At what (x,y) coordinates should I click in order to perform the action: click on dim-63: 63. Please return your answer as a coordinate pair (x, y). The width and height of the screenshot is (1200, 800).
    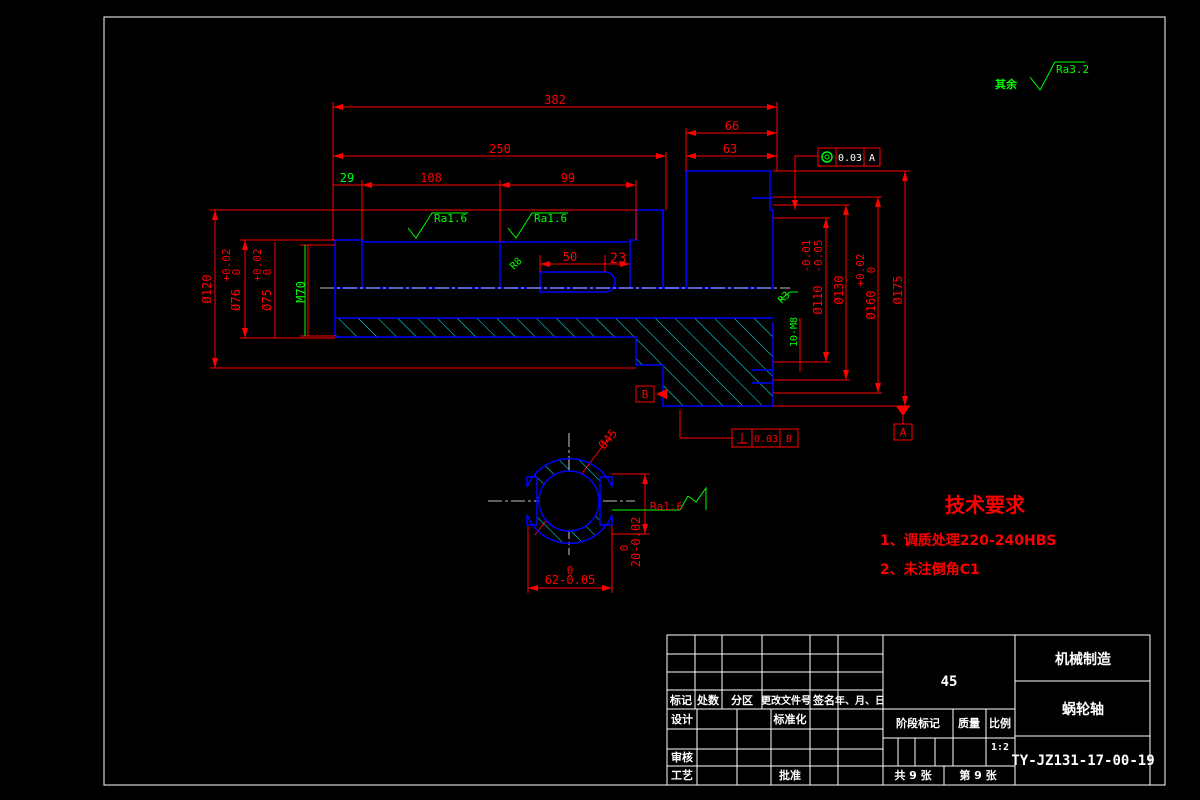
    Looking at the image, I should click on (730, 149).